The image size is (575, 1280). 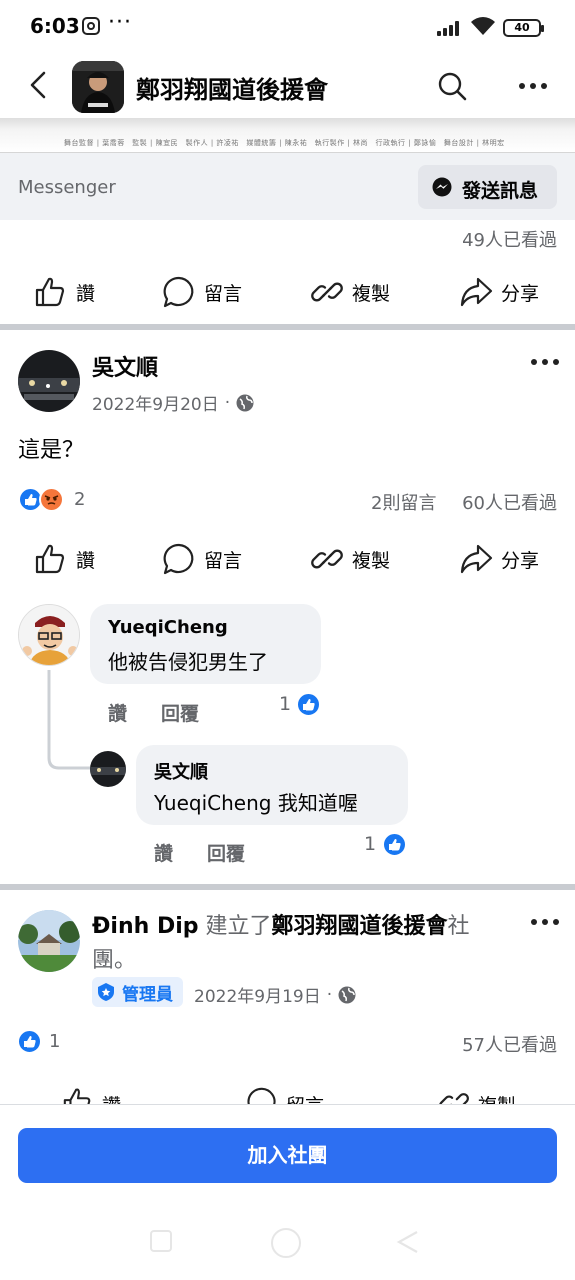 I want to click on created-suffix-line2: 團。, so click(x=114, y=960).